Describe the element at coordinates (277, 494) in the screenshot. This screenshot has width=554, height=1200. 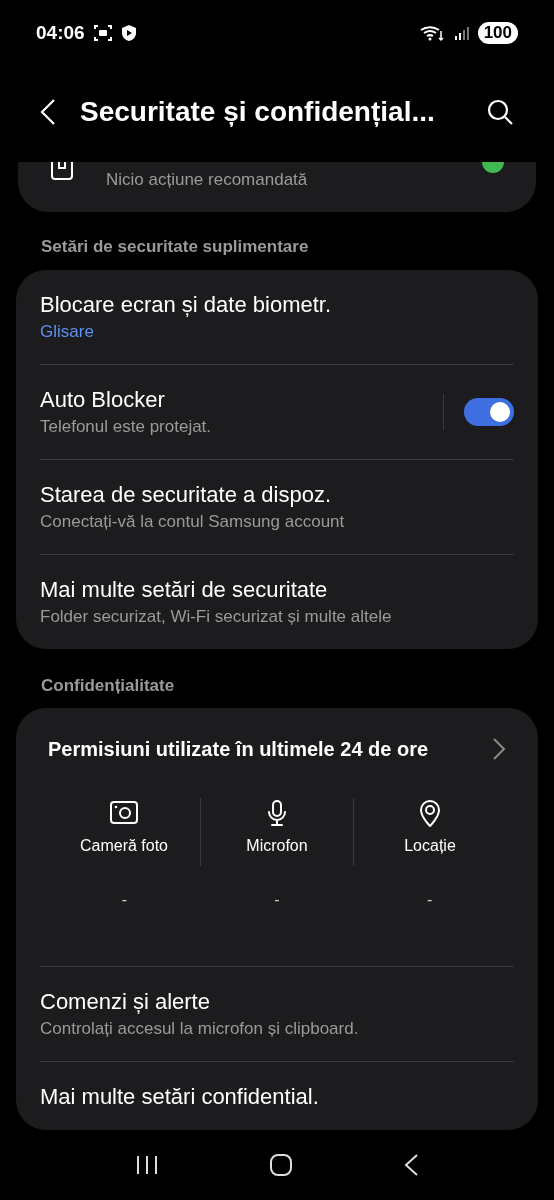
I see `setting-title: Starea de securitate a dispoz.` at that location.